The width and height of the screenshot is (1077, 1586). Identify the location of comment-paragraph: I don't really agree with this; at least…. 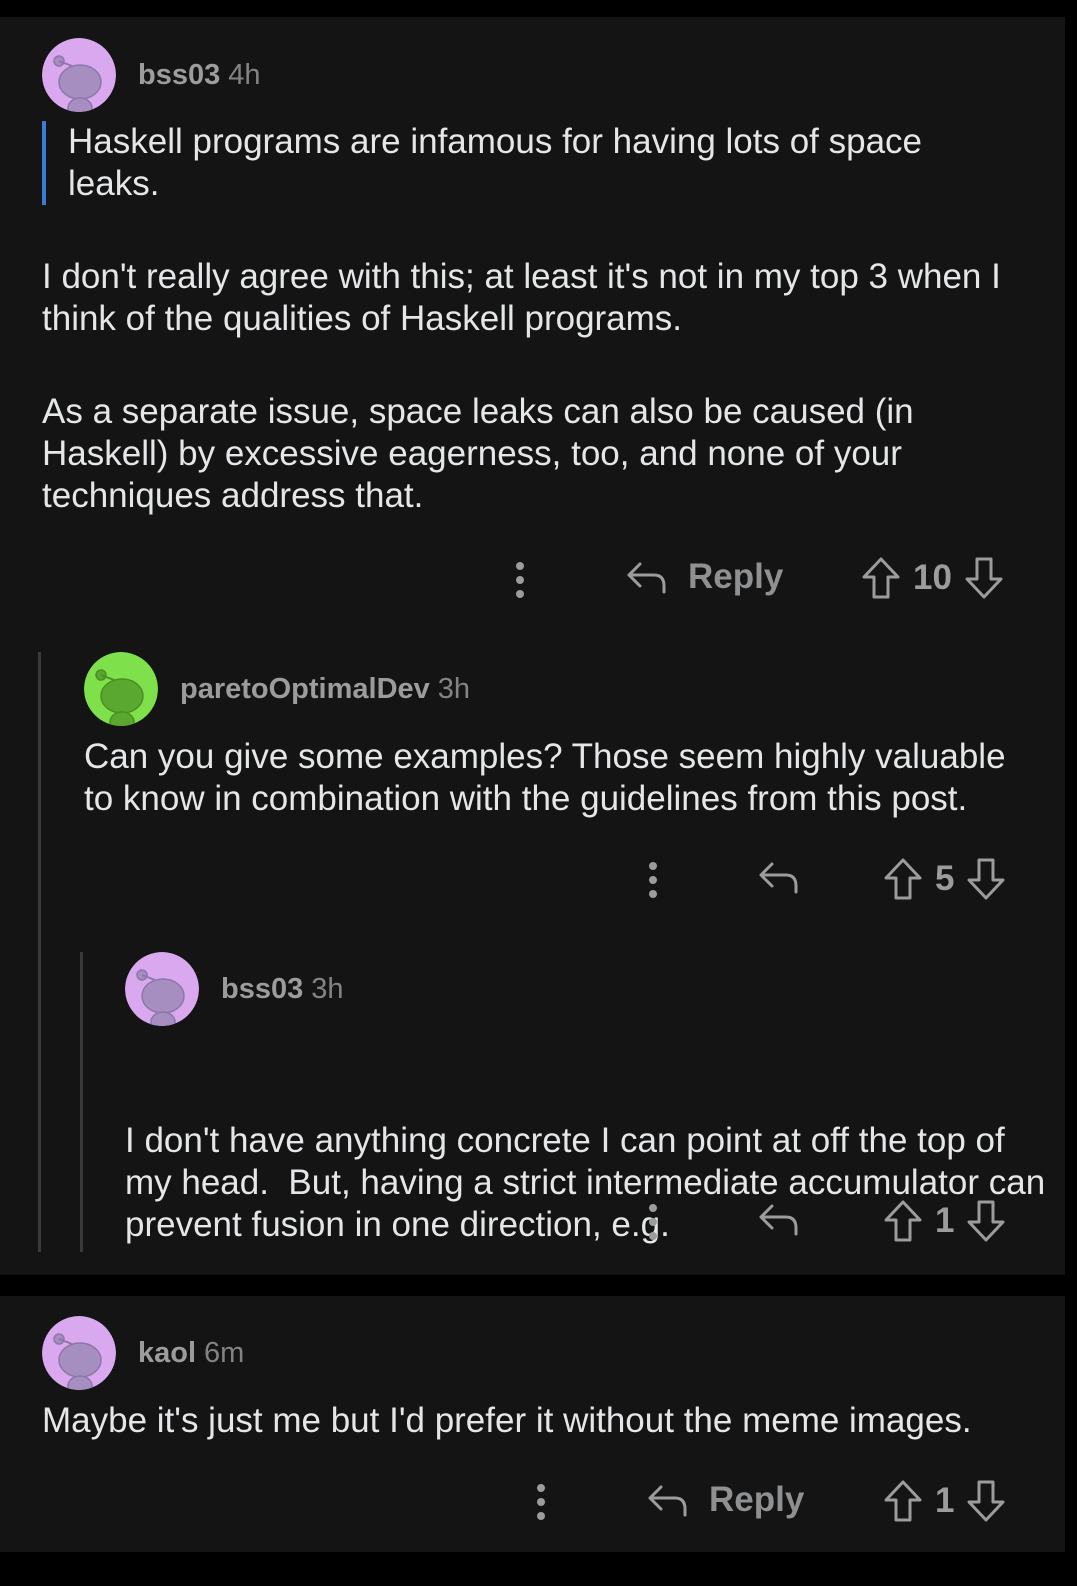
(521, 297).